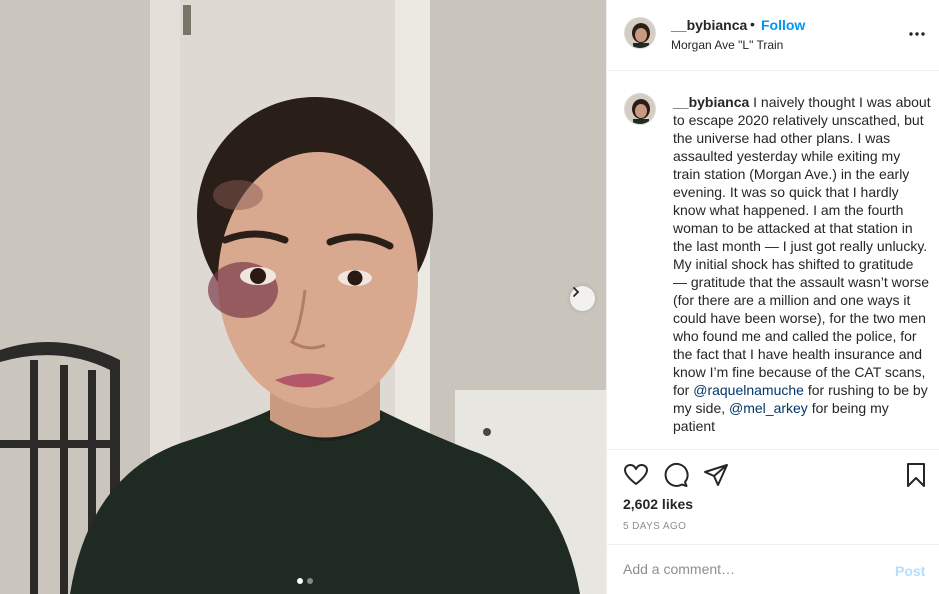 The height and width of the screenshot is (594, 939). What do you see at coordinates (917, 34) in the screenshot?
I see `more-horizontal-icon` at bounding box center [917, 34].